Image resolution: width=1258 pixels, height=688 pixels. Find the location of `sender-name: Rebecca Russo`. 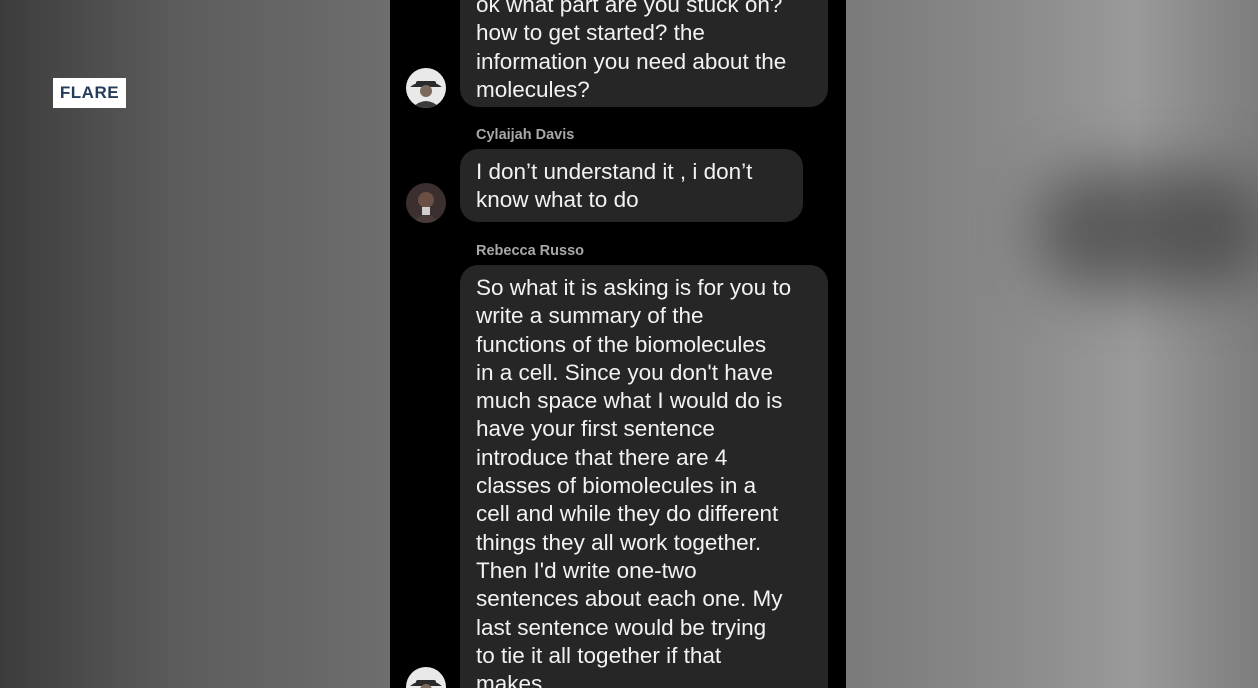

sender-name: Rebecca Russo is located at coordinates (530, 251).